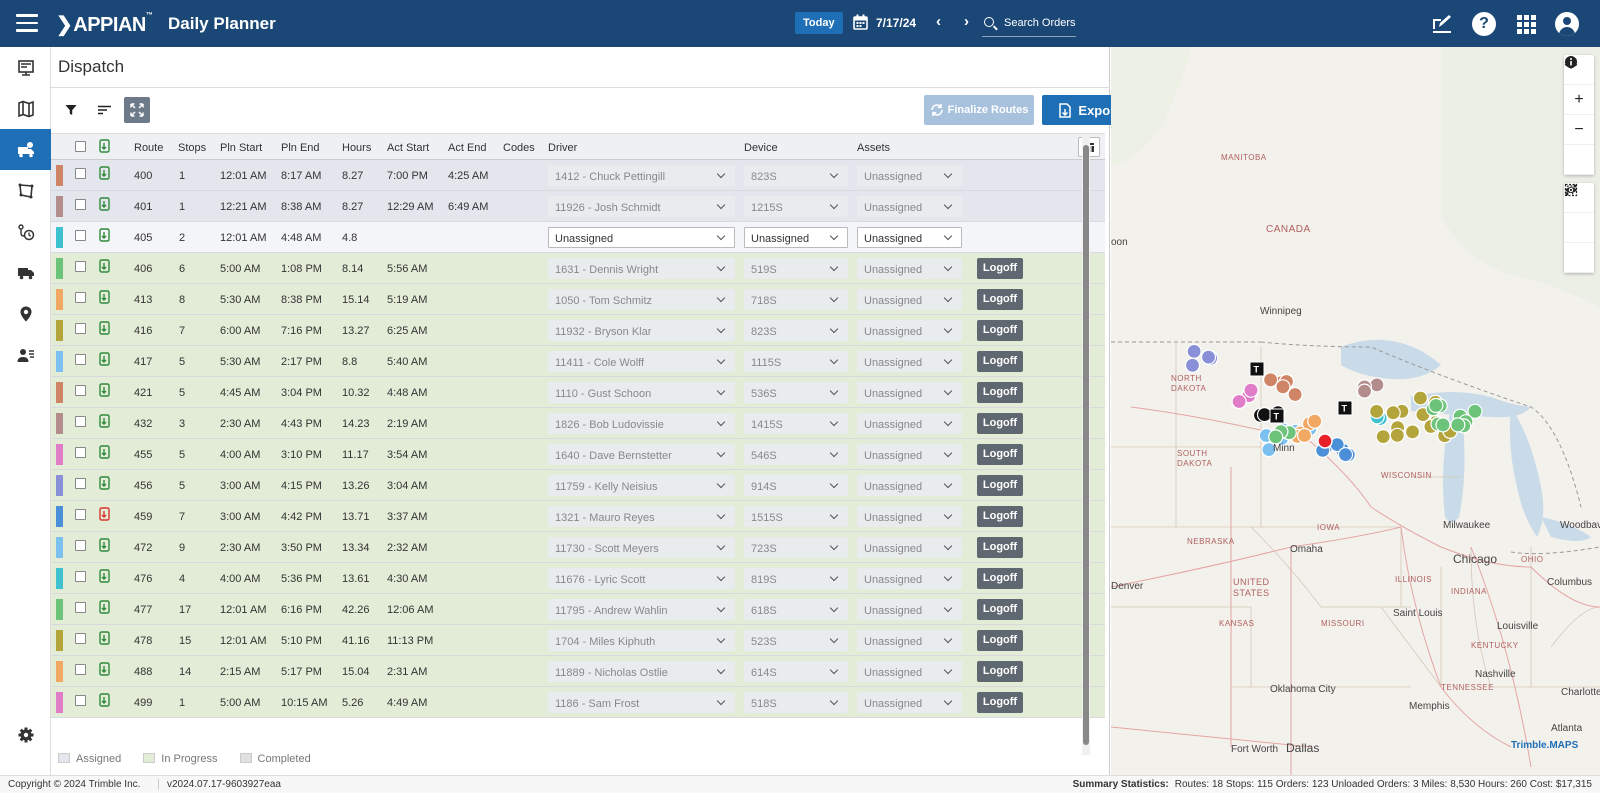 Image resolution: width=1600 pixels, height=793 pixels. I want to click on device-select: 536S, so click(796, 392).